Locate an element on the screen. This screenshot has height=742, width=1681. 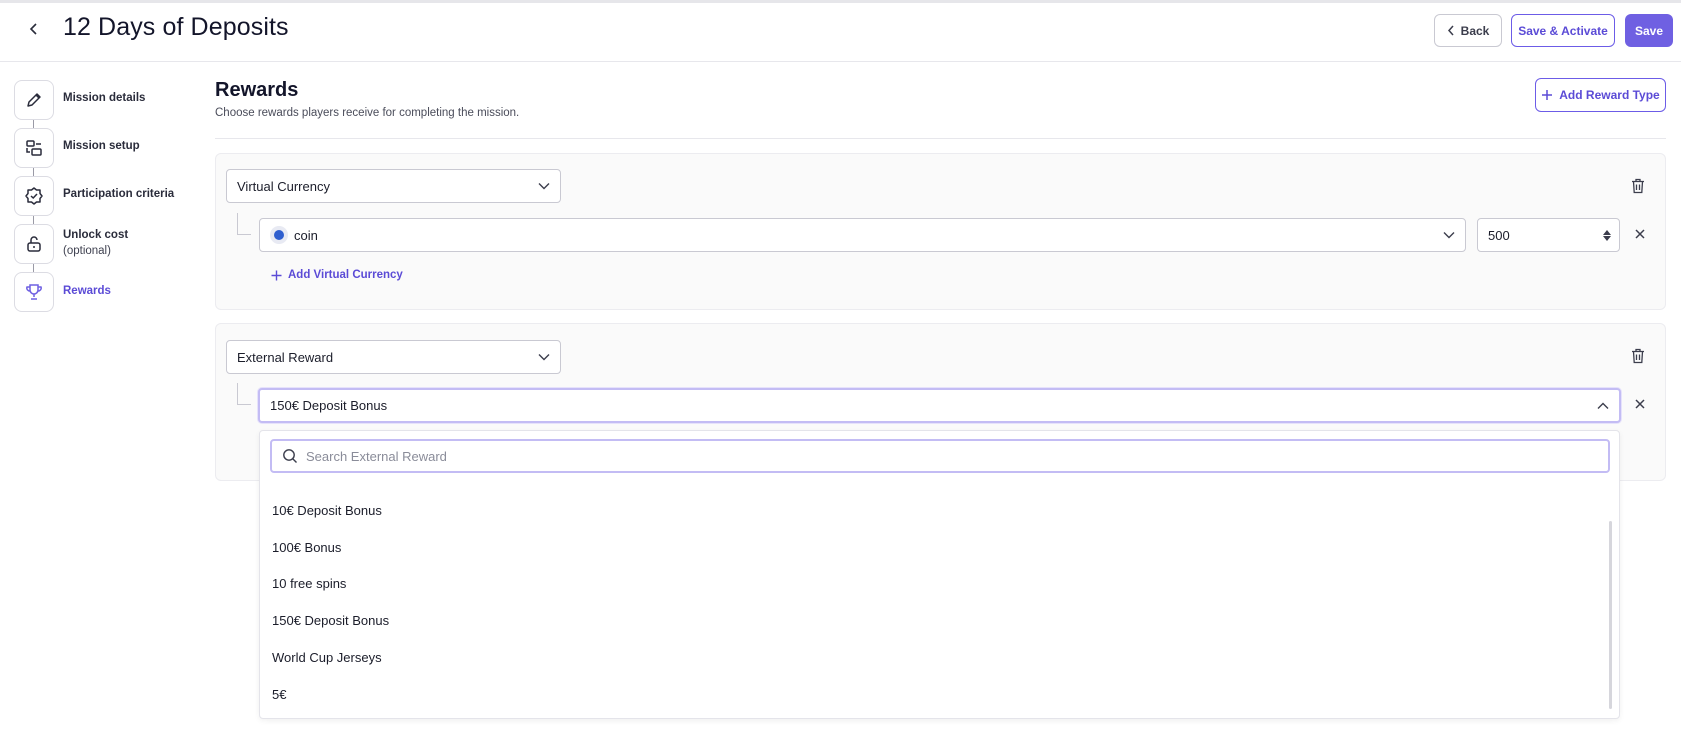
external-reward-select: 150€ Deposit Bonus is located at coordinates (939, 405).